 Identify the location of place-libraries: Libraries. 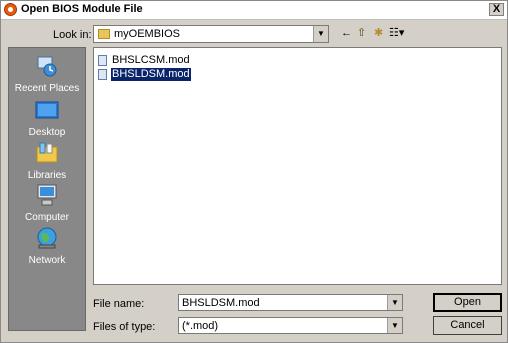
(47, 161).